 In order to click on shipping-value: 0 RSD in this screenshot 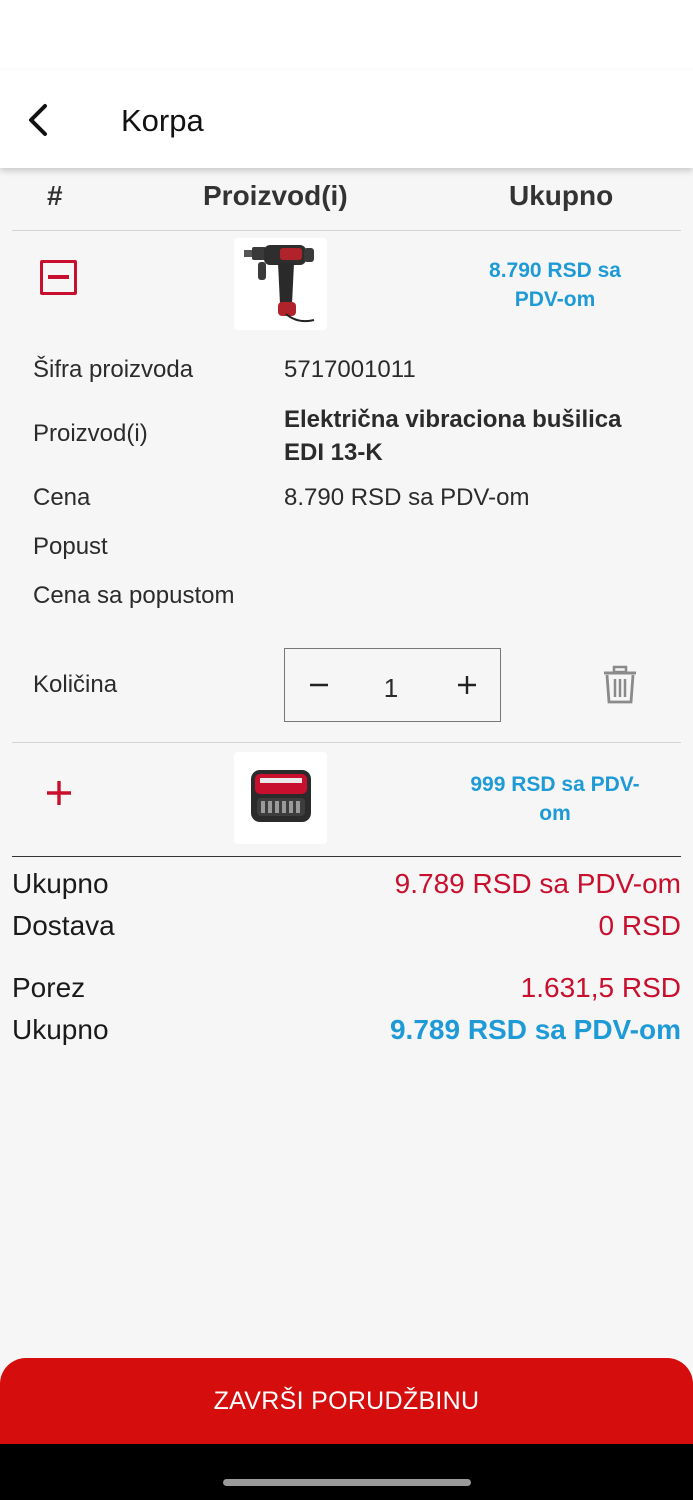, I will do `click(639, 925)`.